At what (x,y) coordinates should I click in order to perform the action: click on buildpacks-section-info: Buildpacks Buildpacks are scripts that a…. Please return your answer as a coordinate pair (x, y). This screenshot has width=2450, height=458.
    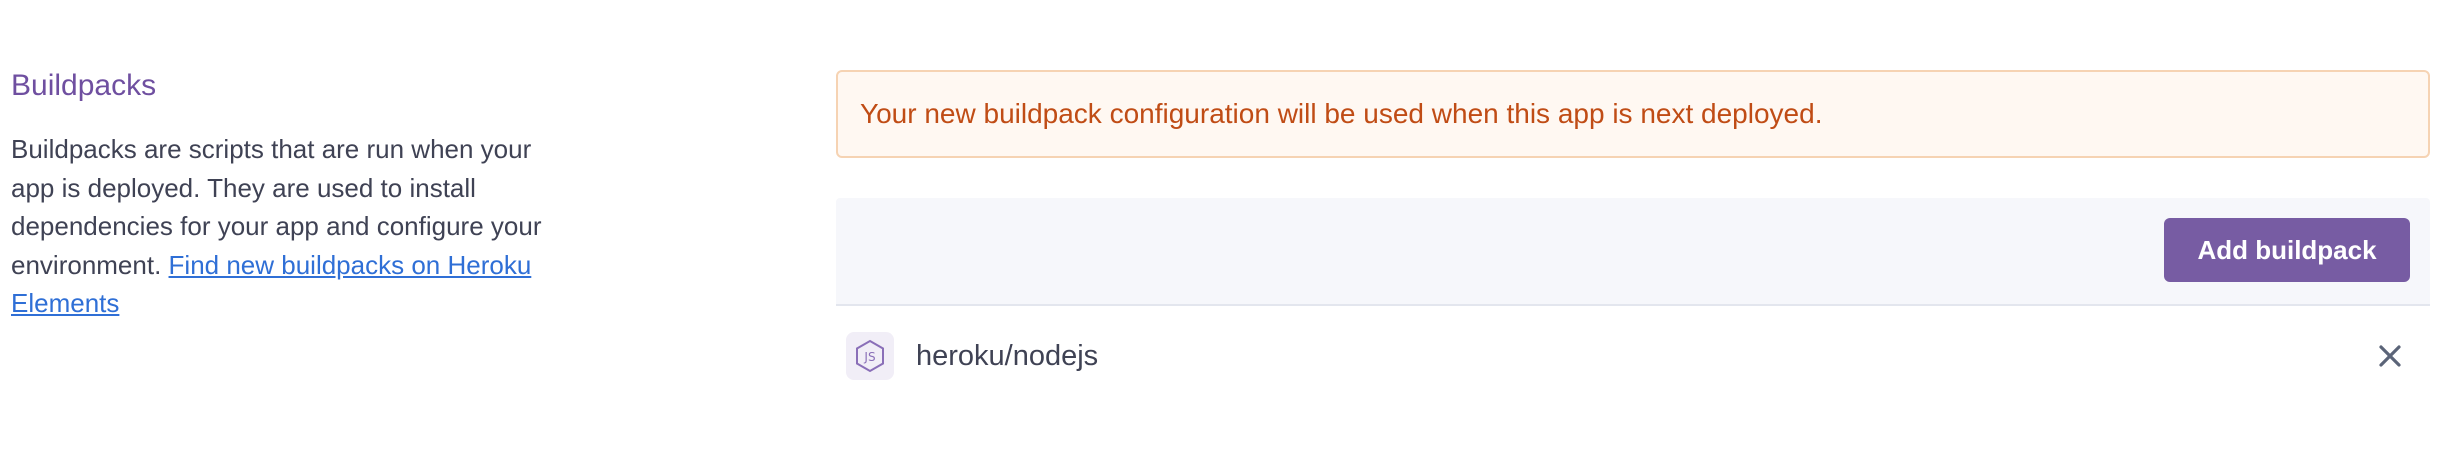
    Looking at the image, I should click on (291, 195).